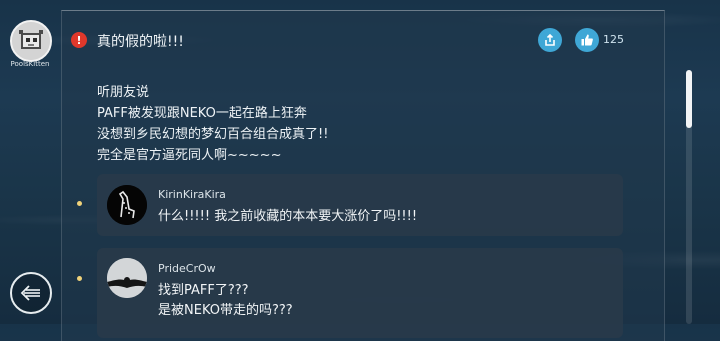  I want to click on crow-icon, so click(127, 278).